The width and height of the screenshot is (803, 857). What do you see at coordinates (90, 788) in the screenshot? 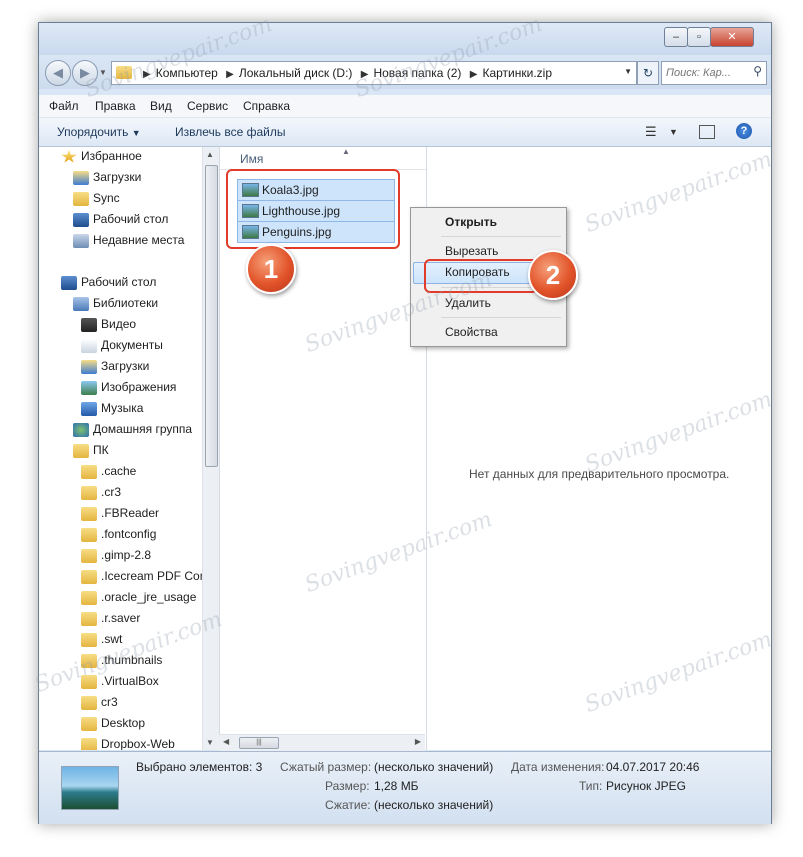
I see `selection-thumbnail` at bounding box center [90, 788].